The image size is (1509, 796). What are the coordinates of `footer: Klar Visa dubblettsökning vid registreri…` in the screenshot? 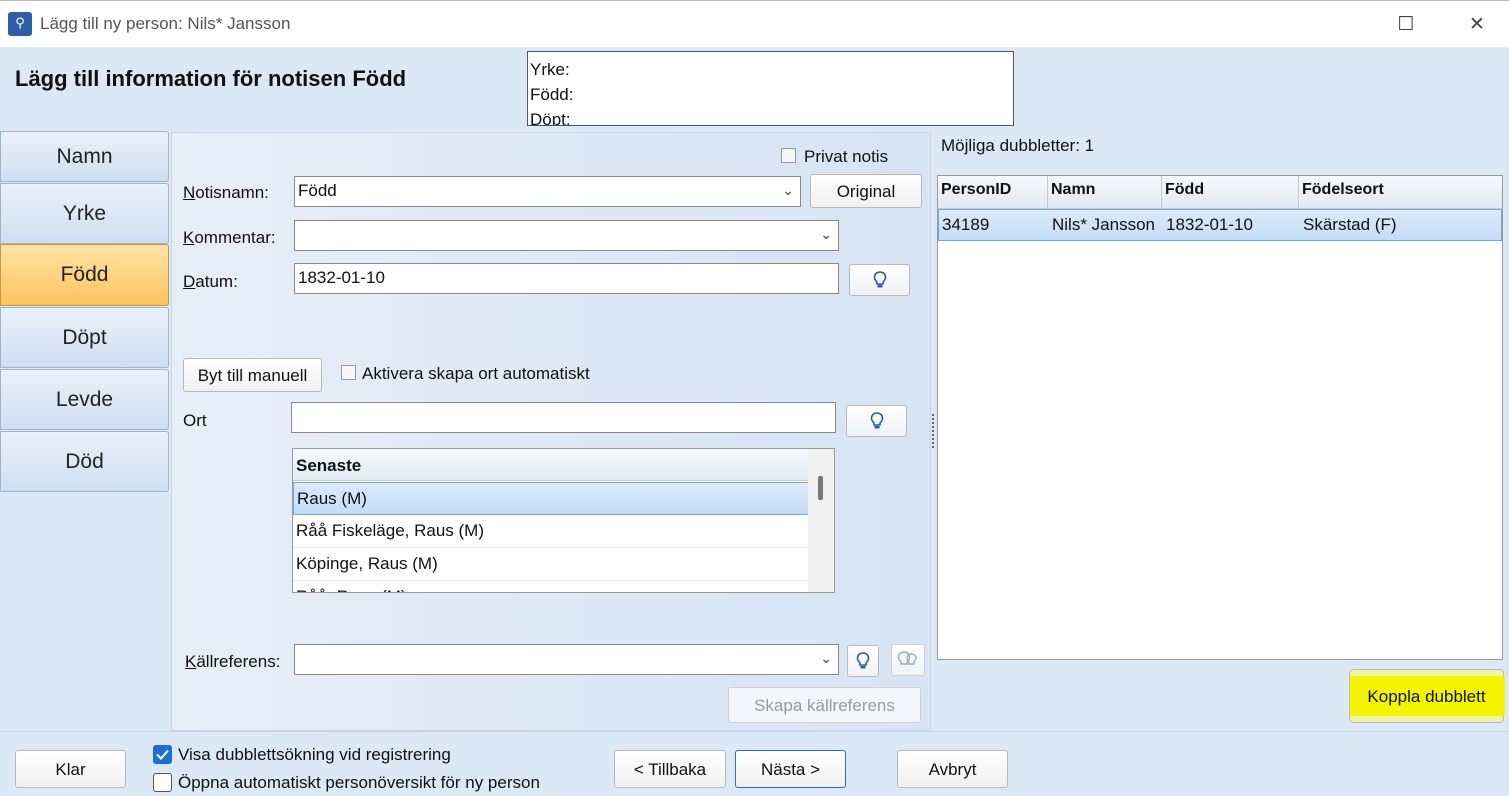 It's located at (754, 763).